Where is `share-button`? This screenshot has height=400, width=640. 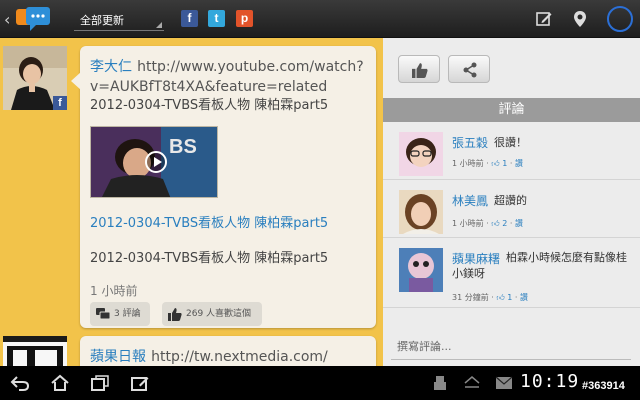
share-button is located at coordinates (469, 69).